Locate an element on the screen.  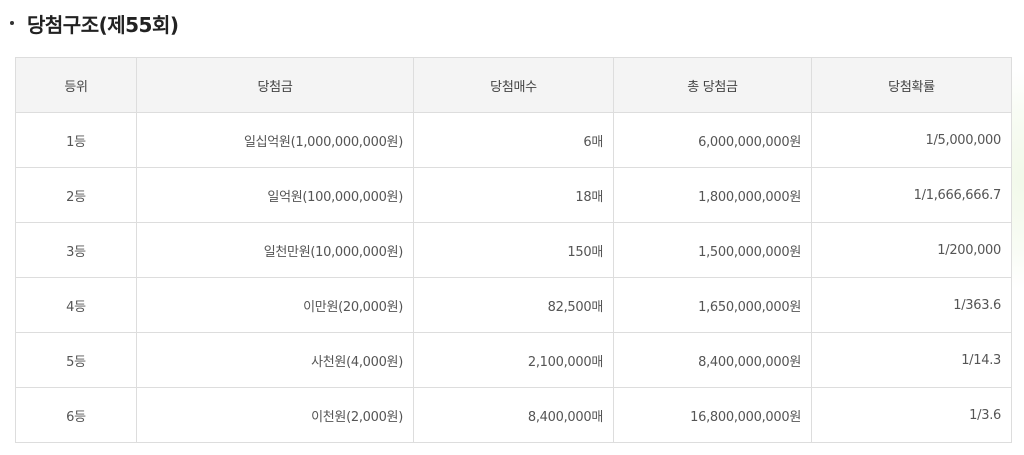
total-cell: 1,650,000,000원 is located at coordinates (712, 305).